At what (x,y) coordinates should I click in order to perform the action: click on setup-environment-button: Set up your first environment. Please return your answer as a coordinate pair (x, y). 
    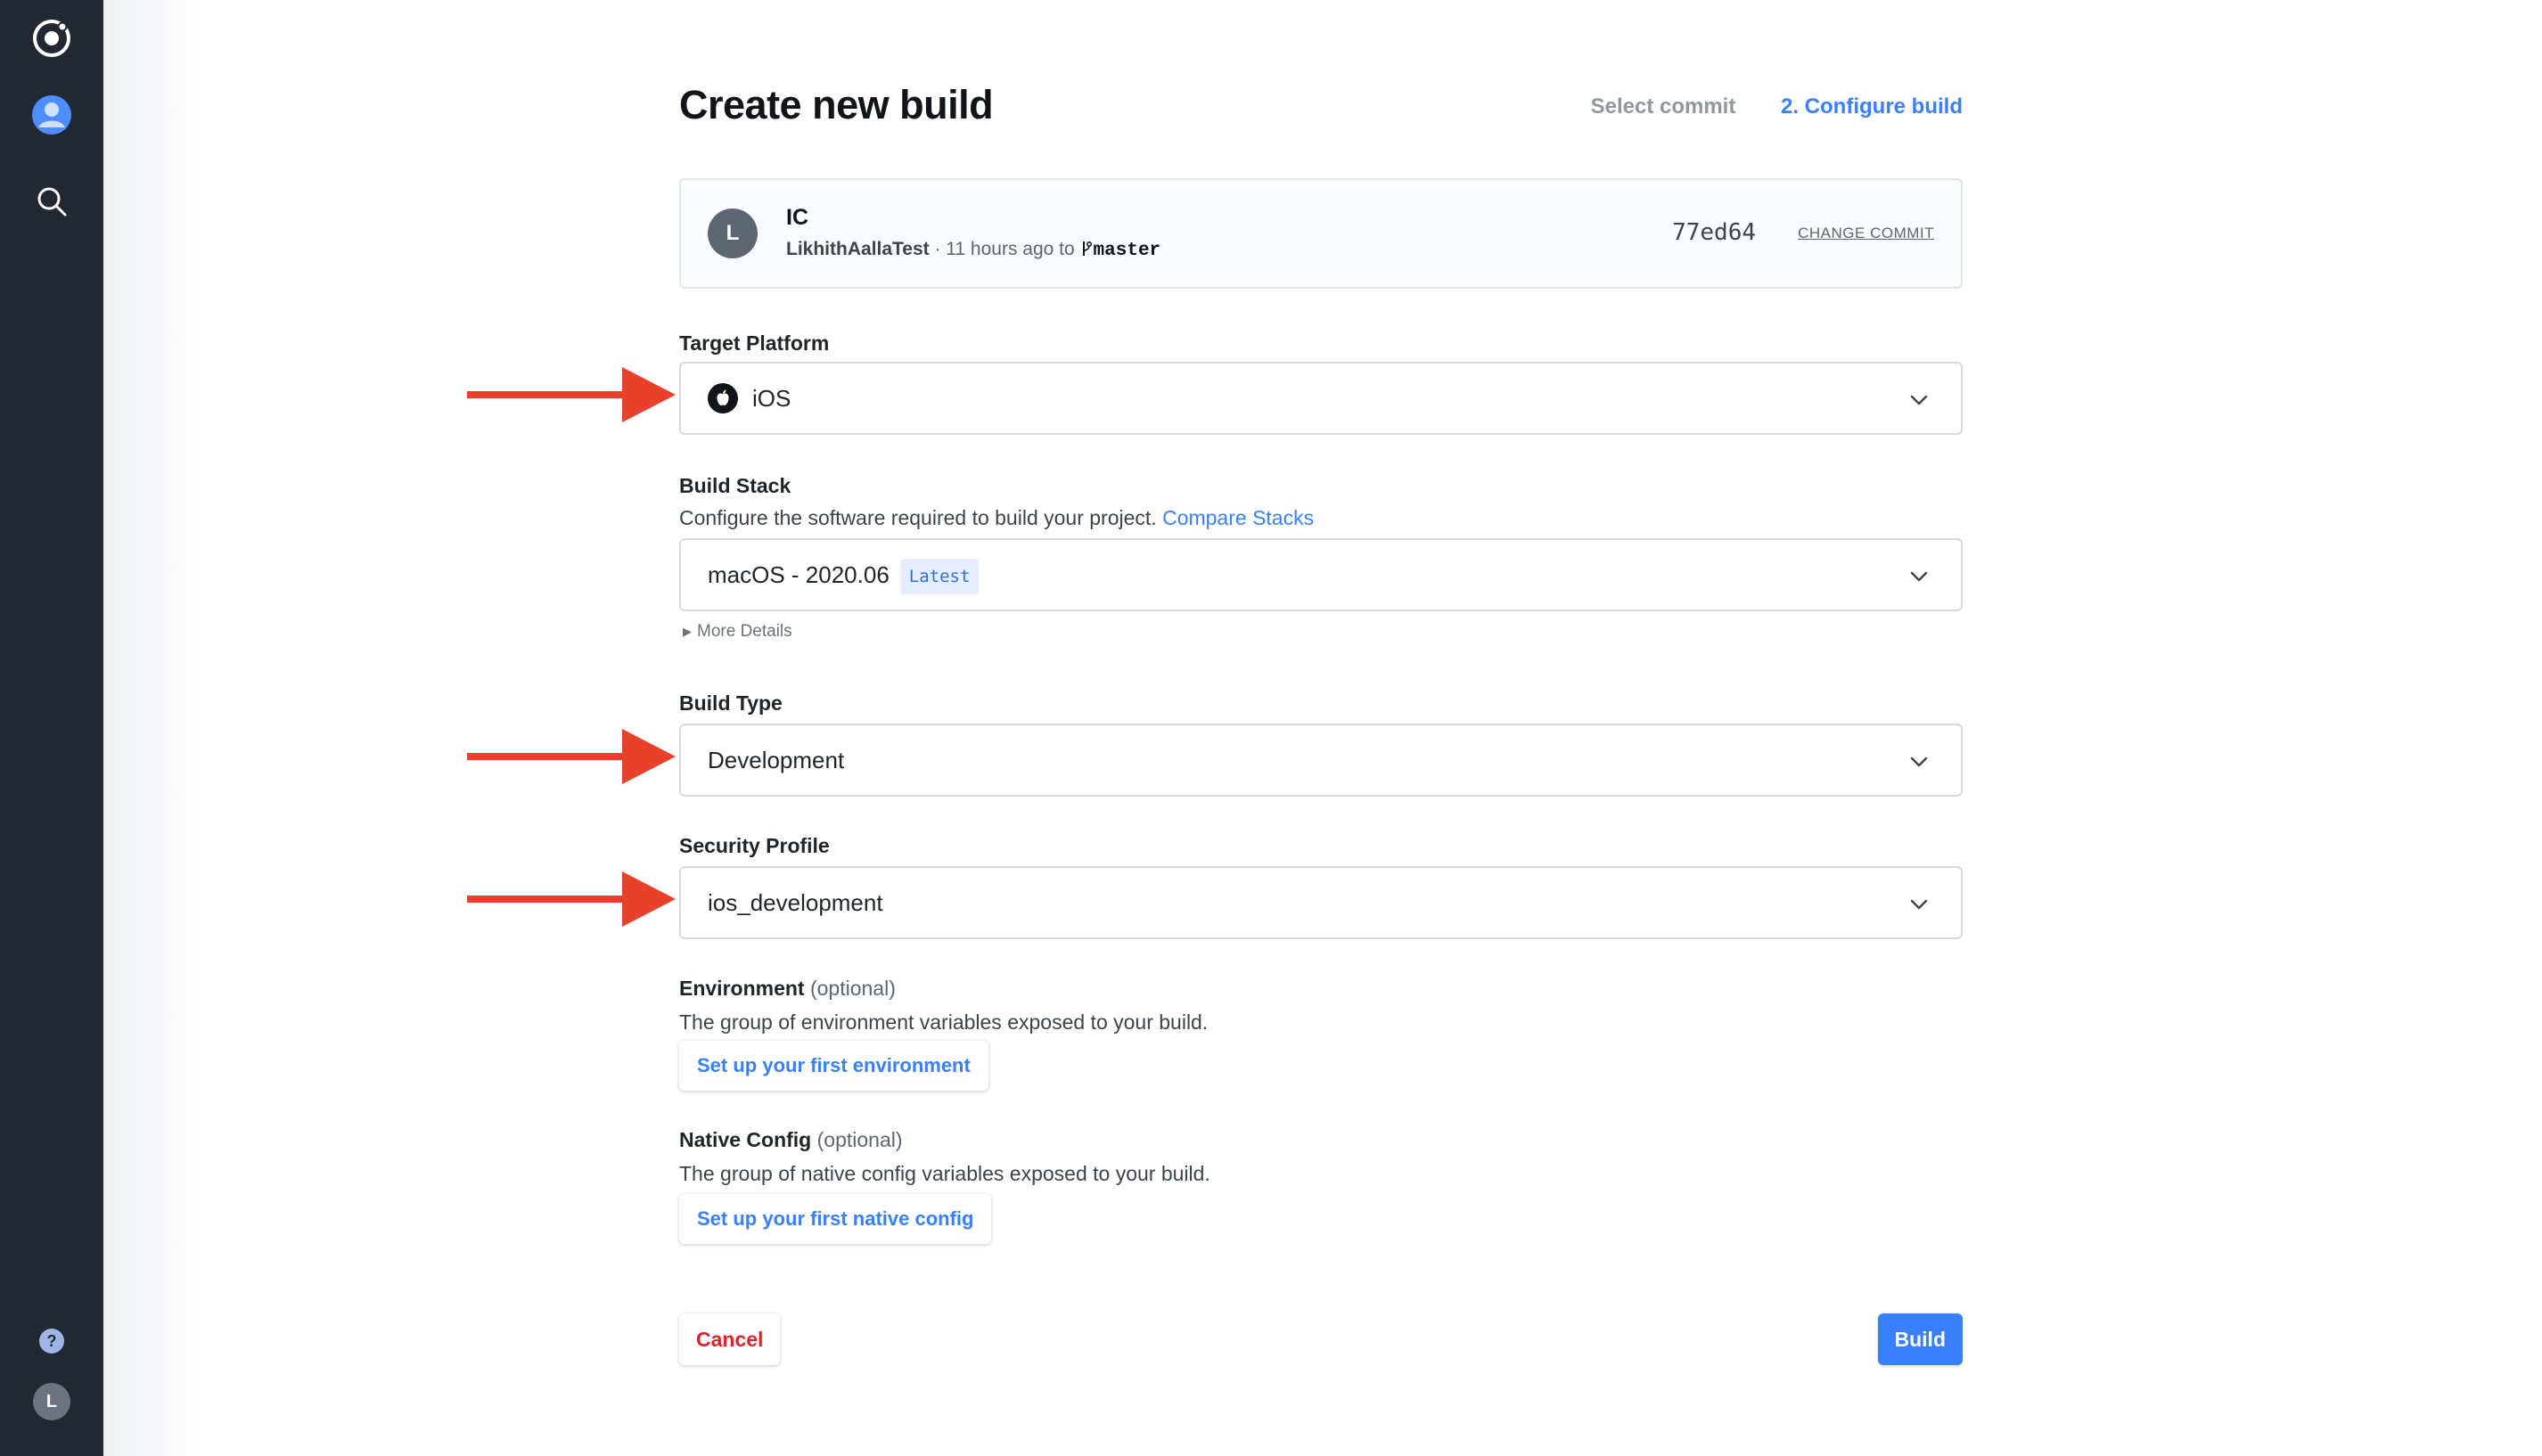
    Looking at the image, I should click on (833, 1066).